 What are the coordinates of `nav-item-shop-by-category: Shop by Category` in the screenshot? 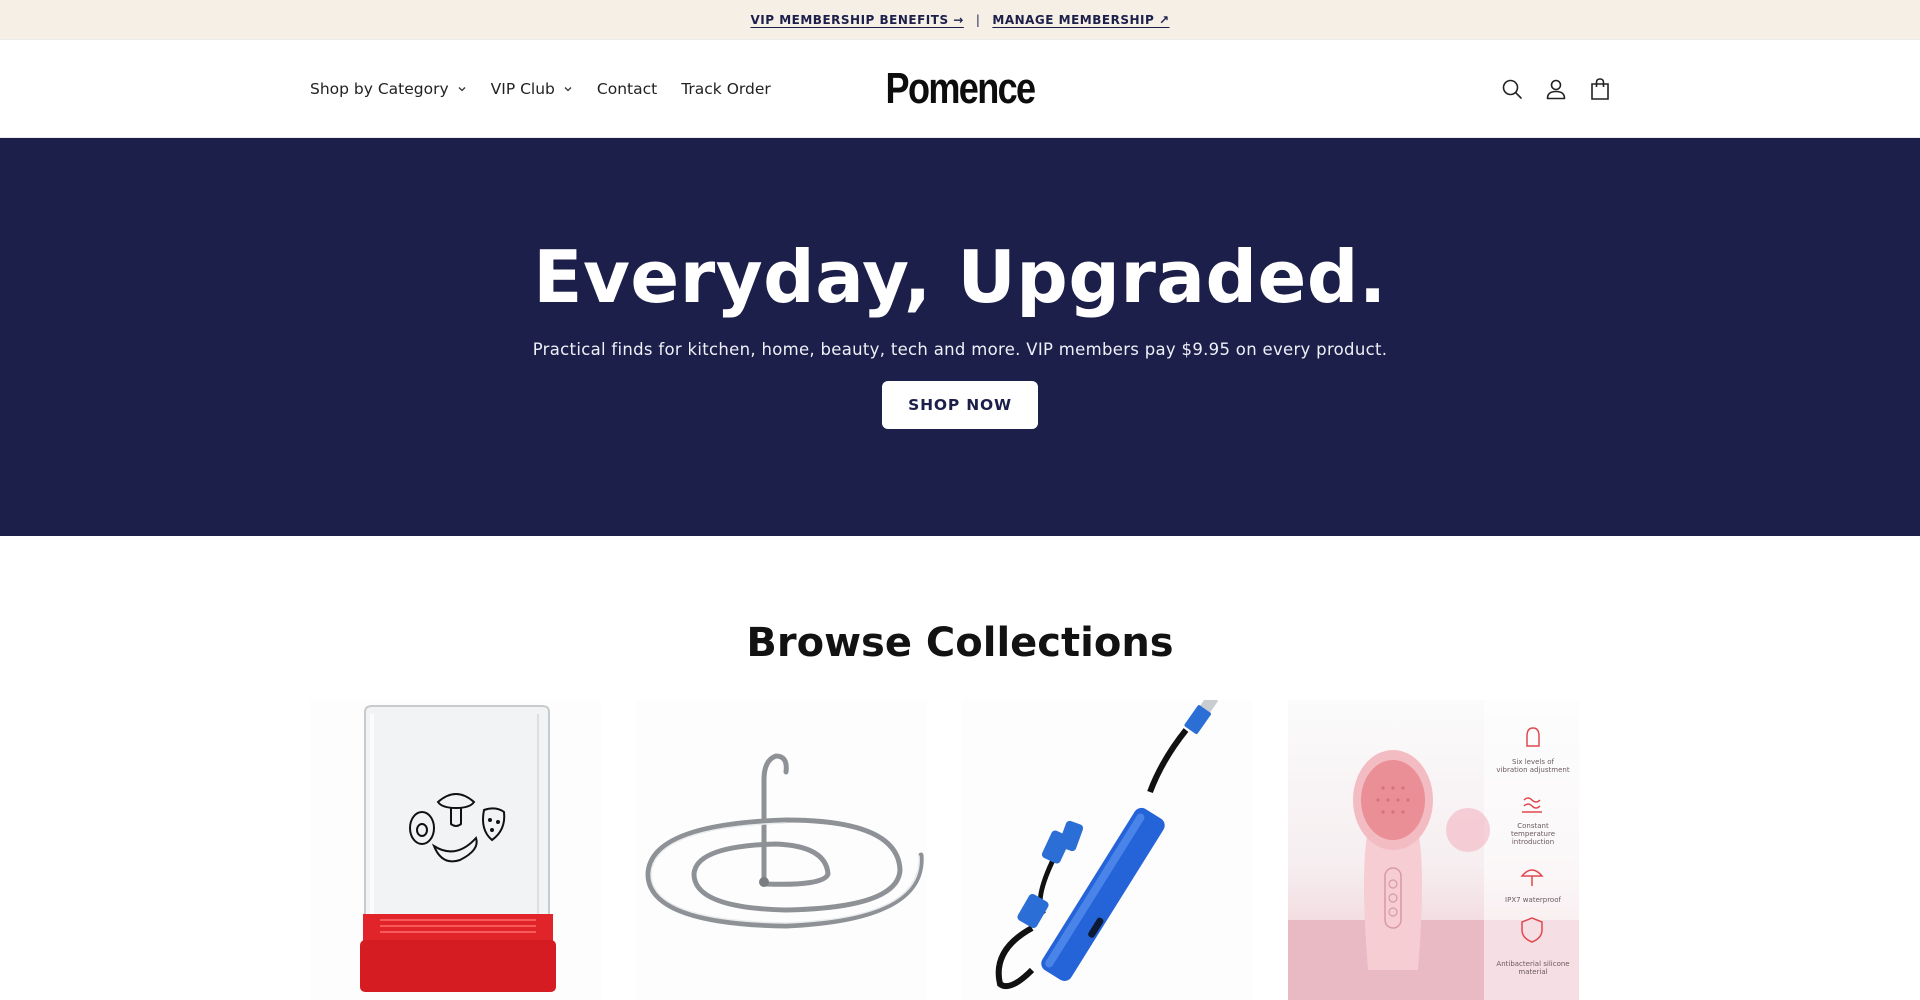 It's located at (388, 89).